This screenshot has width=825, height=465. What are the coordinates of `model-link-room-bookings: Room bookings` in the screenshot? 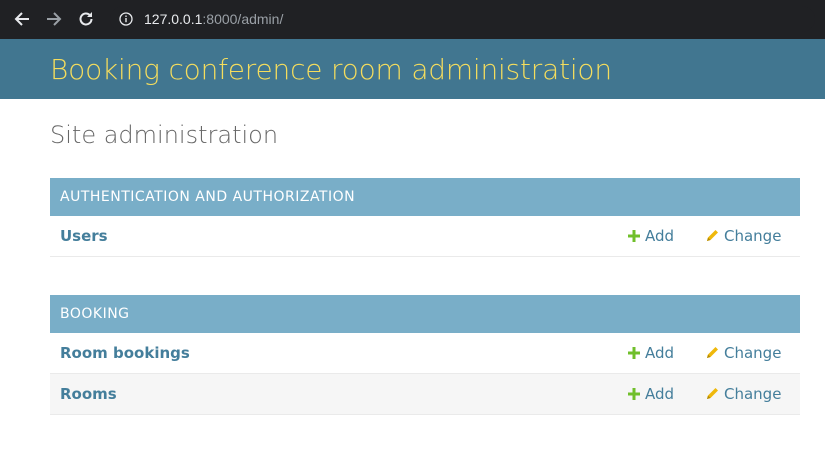 It's located at (125, 353).